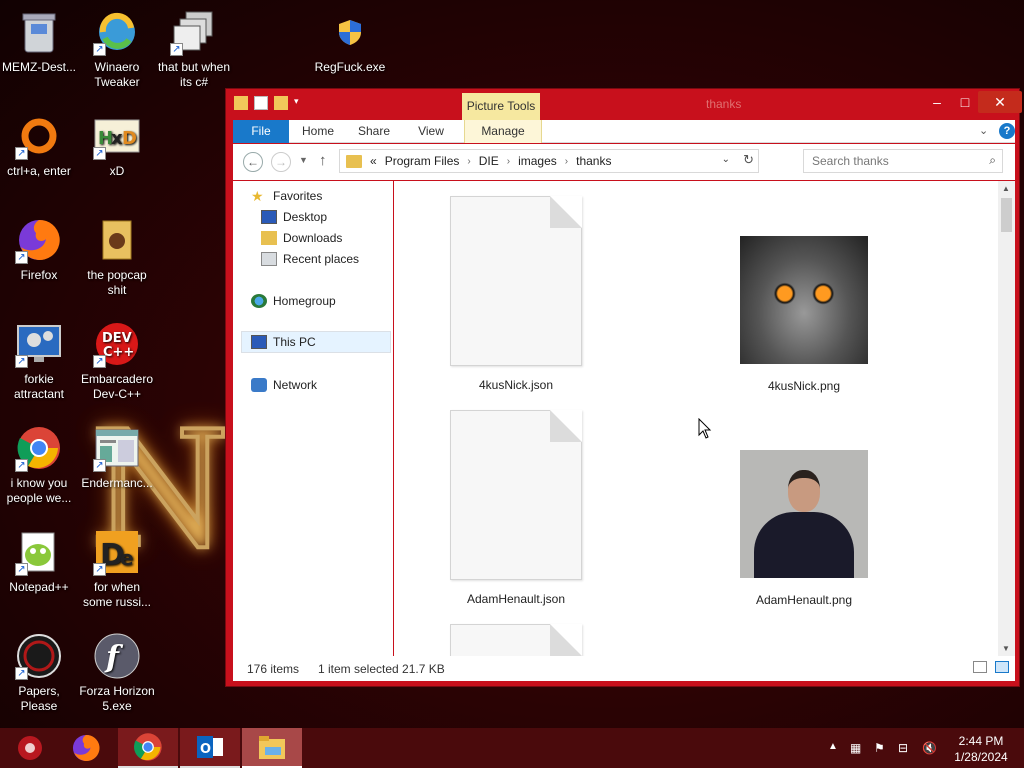  Describe the element at coordinates (194, 49) in the screenshot. I see `desktop-icon-that-but-when: ↗ that but when its c#` at that location.